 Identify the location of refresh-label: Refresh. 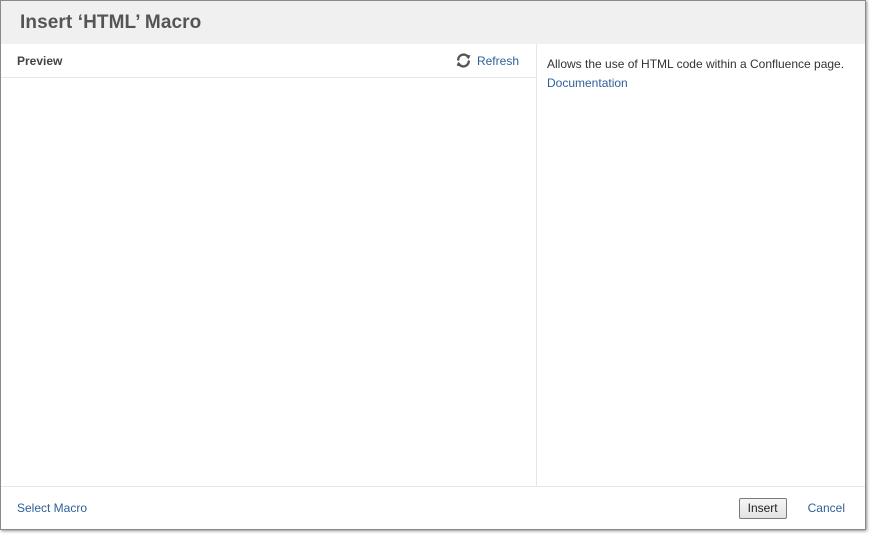
(497, 60).